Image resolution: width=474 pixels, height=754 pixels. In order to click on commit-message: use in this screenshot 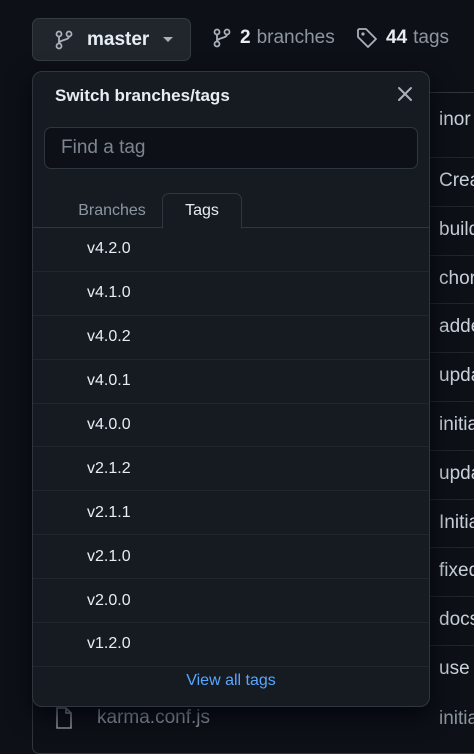, I will do `click(454, 669)`.